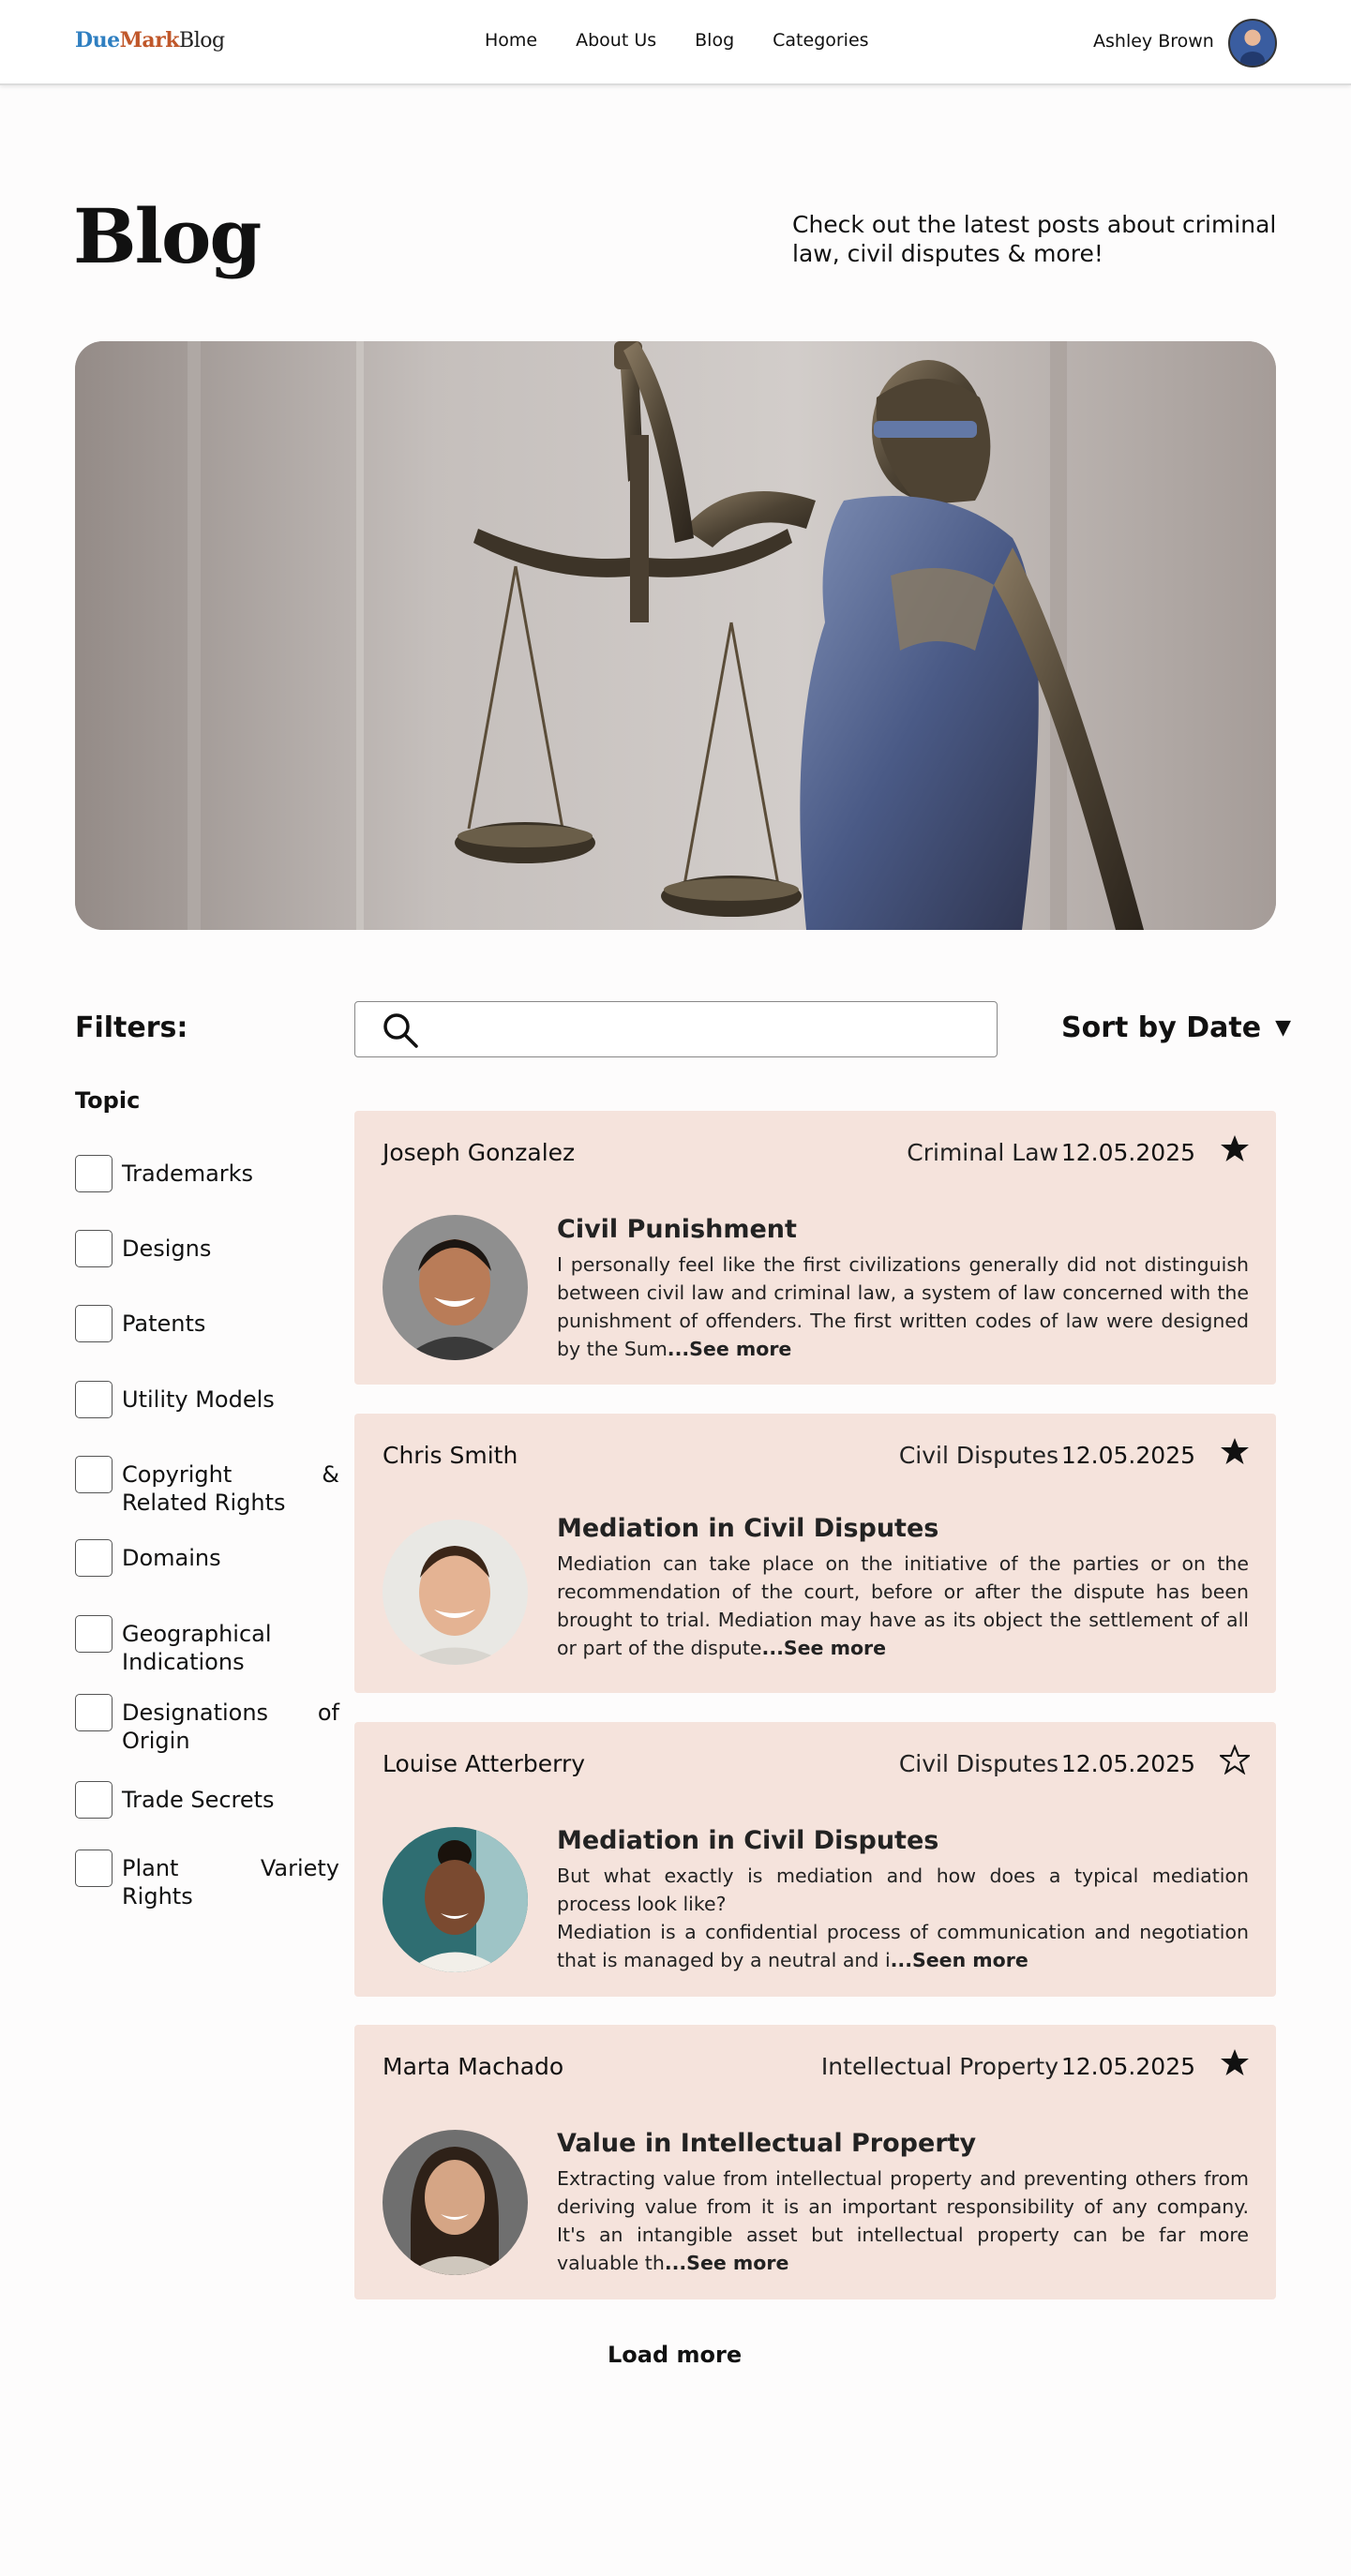  Describe the element at coordinates (714, 41) in the screenshot. I see `nav-link-blog: Blog` at that location.